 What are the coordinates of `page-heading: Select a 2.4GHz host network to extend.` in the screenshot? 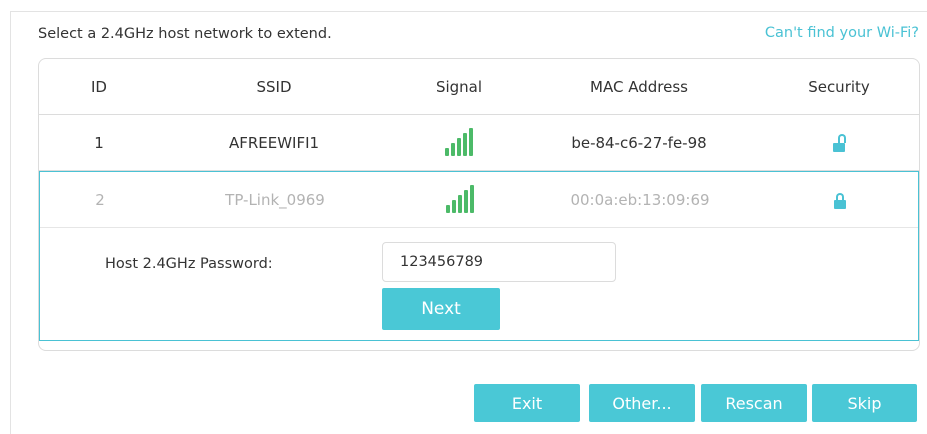 It's located at (185, 34).